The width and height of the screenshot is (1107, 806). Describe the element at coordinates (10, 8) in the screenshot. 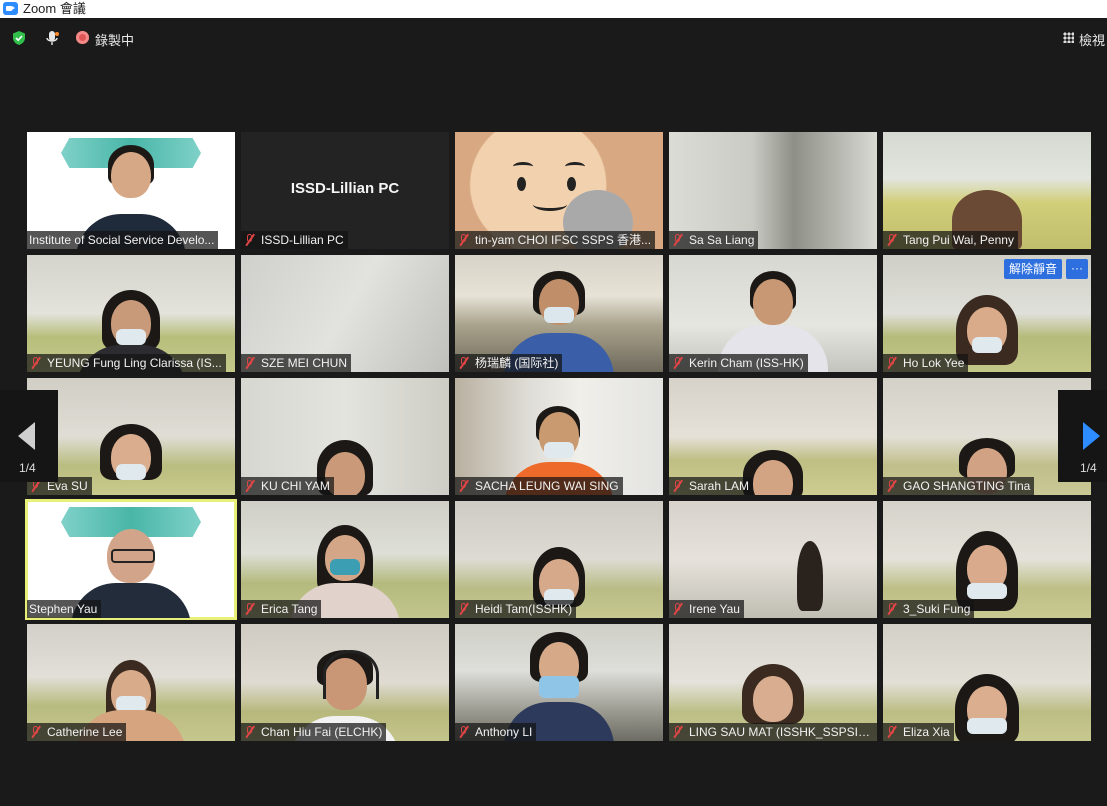

I see `zoom-logo-icon` at that location.